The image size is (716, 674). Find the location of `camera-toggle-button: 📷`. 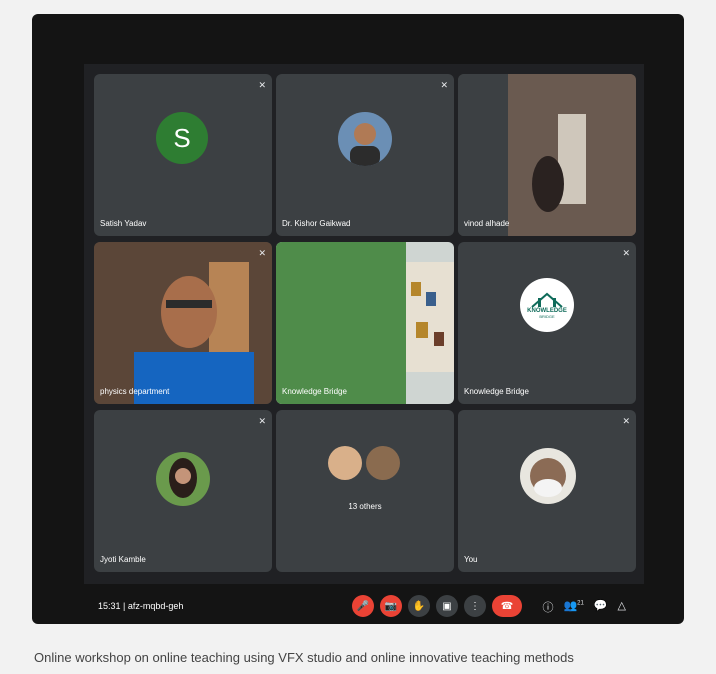

camera-toggle-button: 📷 is located at coordinates (391, 606).